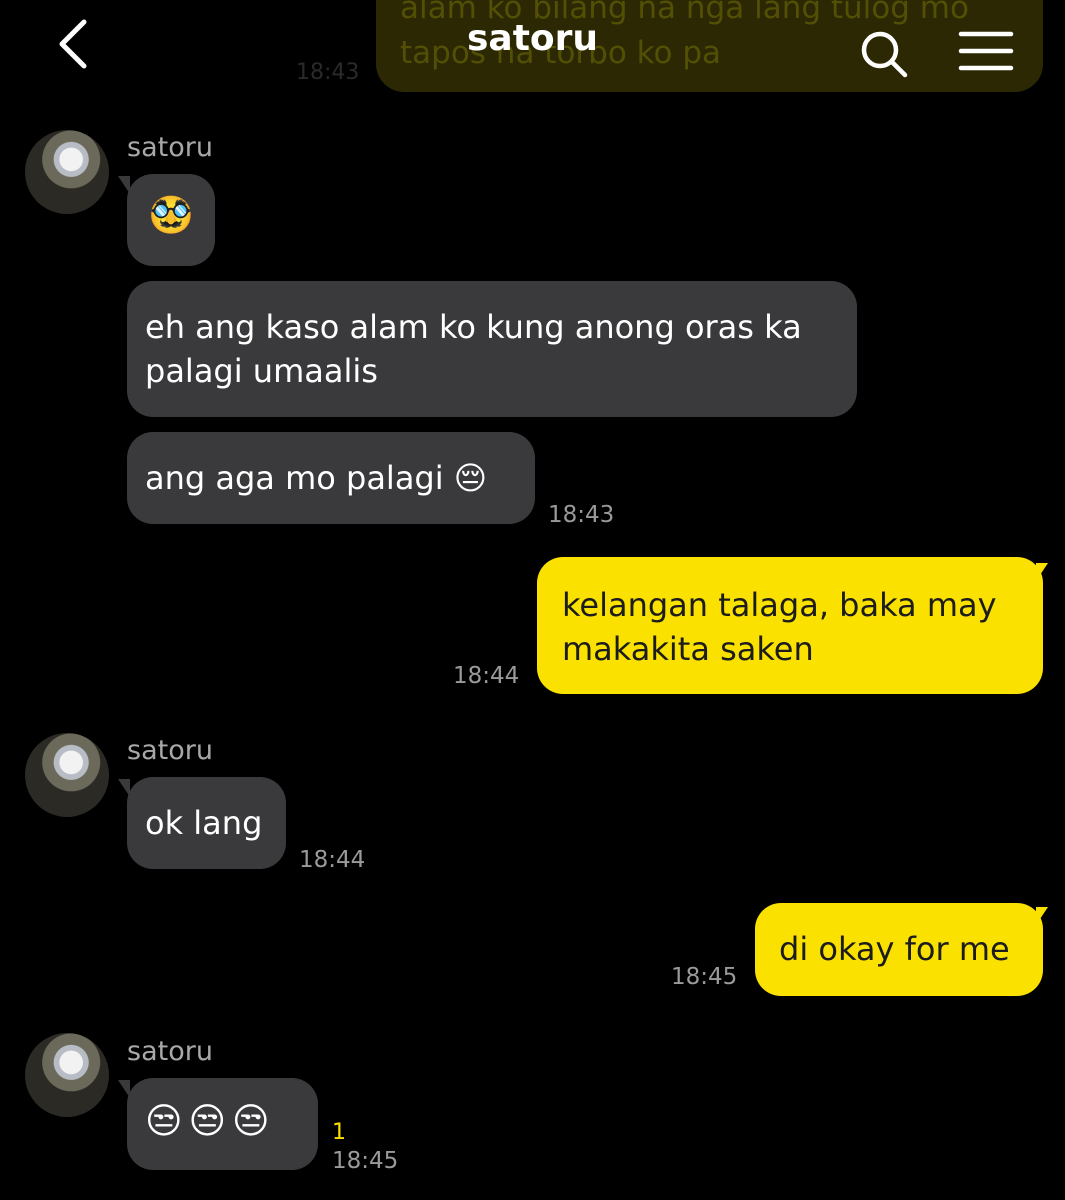 The height and width of the screenshot is (1200, 1065). I want to click on message-bubble: ok lang, so click(206, 823).